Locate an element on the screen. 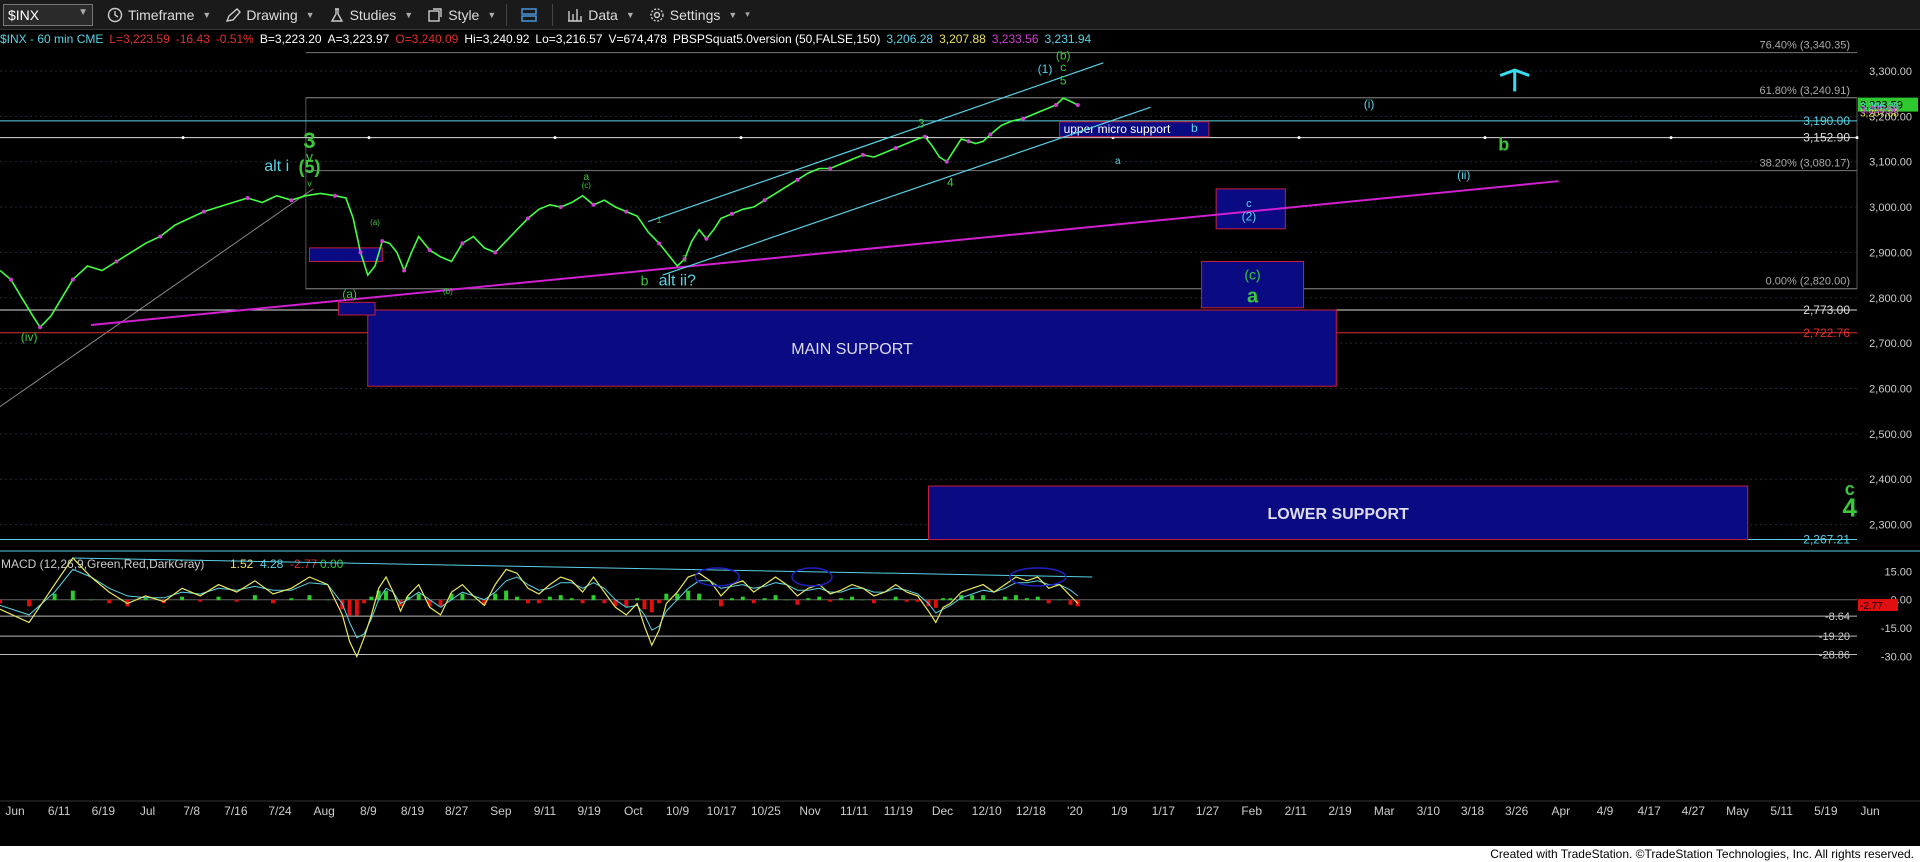  wave-label: 2 is located at coordinates (684, 258).